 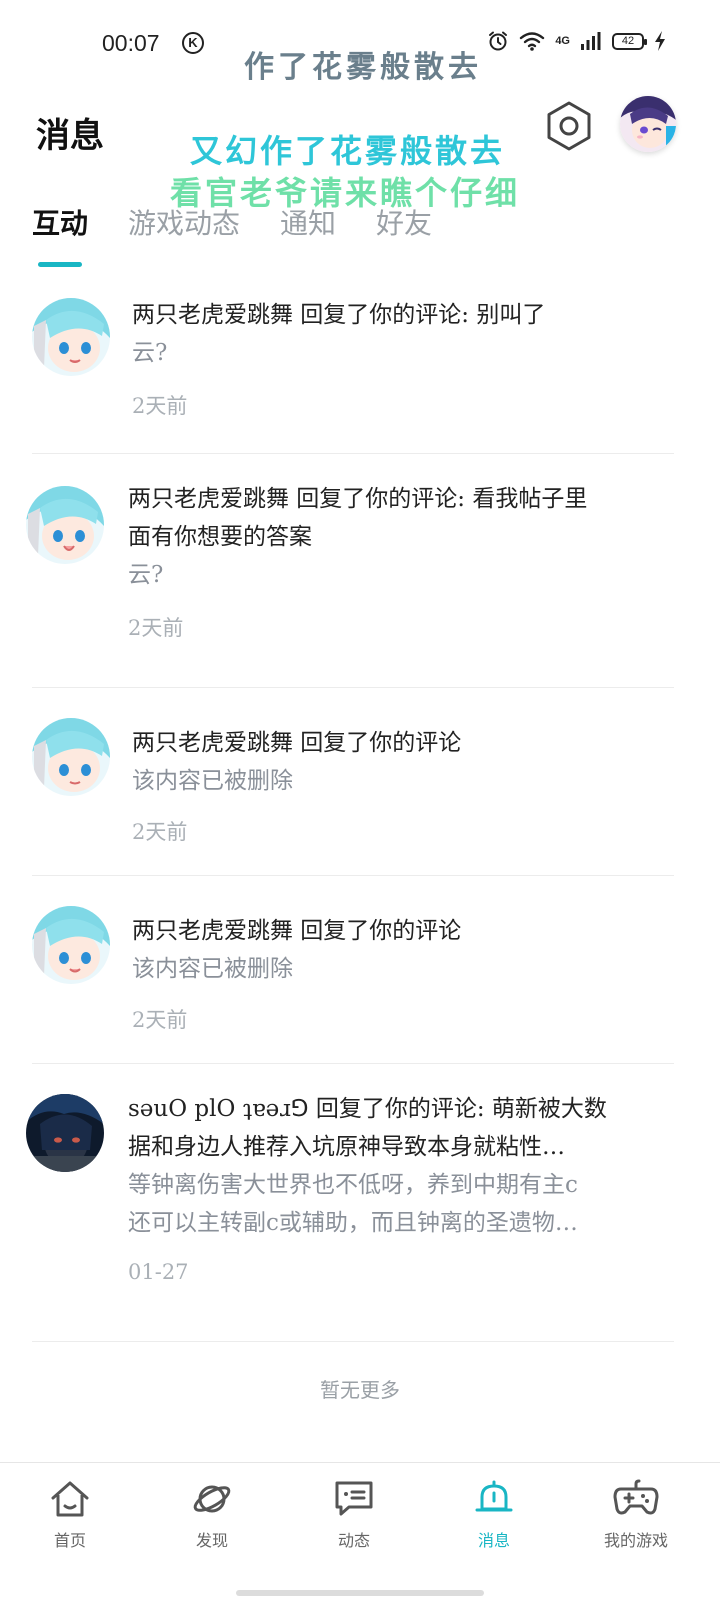 I want to click on settings-icon, so click(x=569, y=126).